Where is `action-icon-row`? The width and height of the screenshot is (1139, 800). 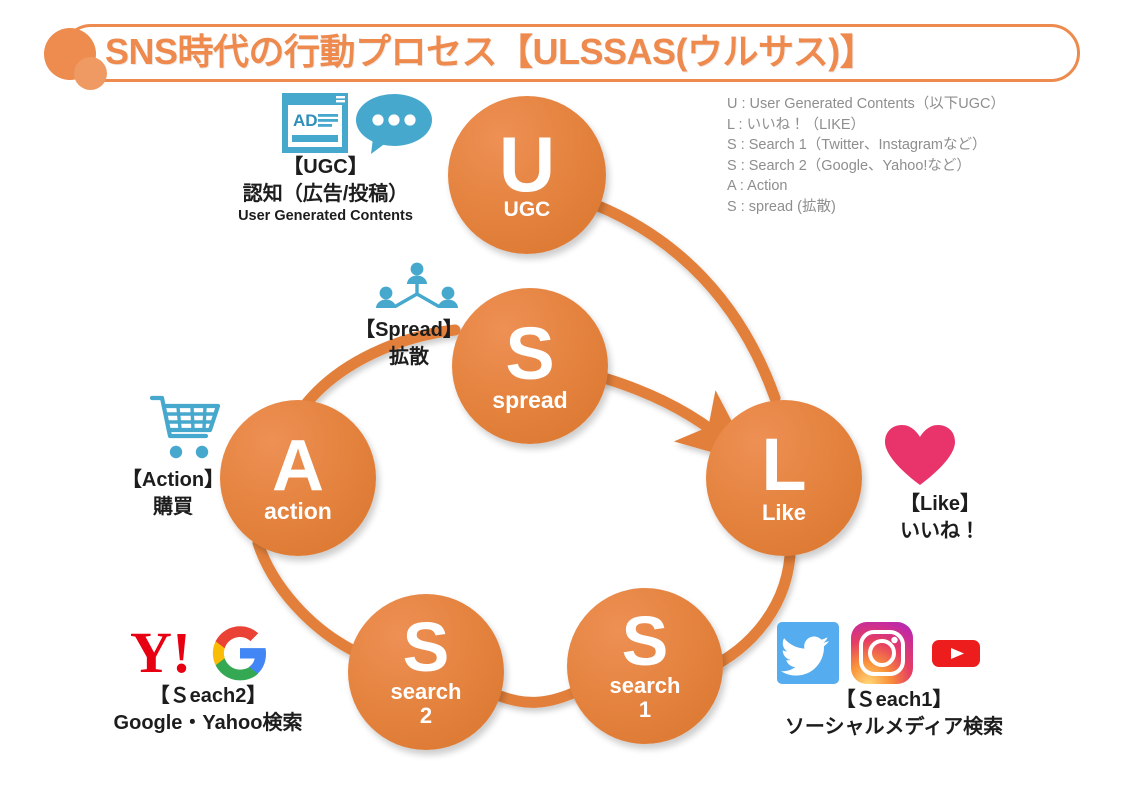 action-icon-row is located at coordinates (186, 426).